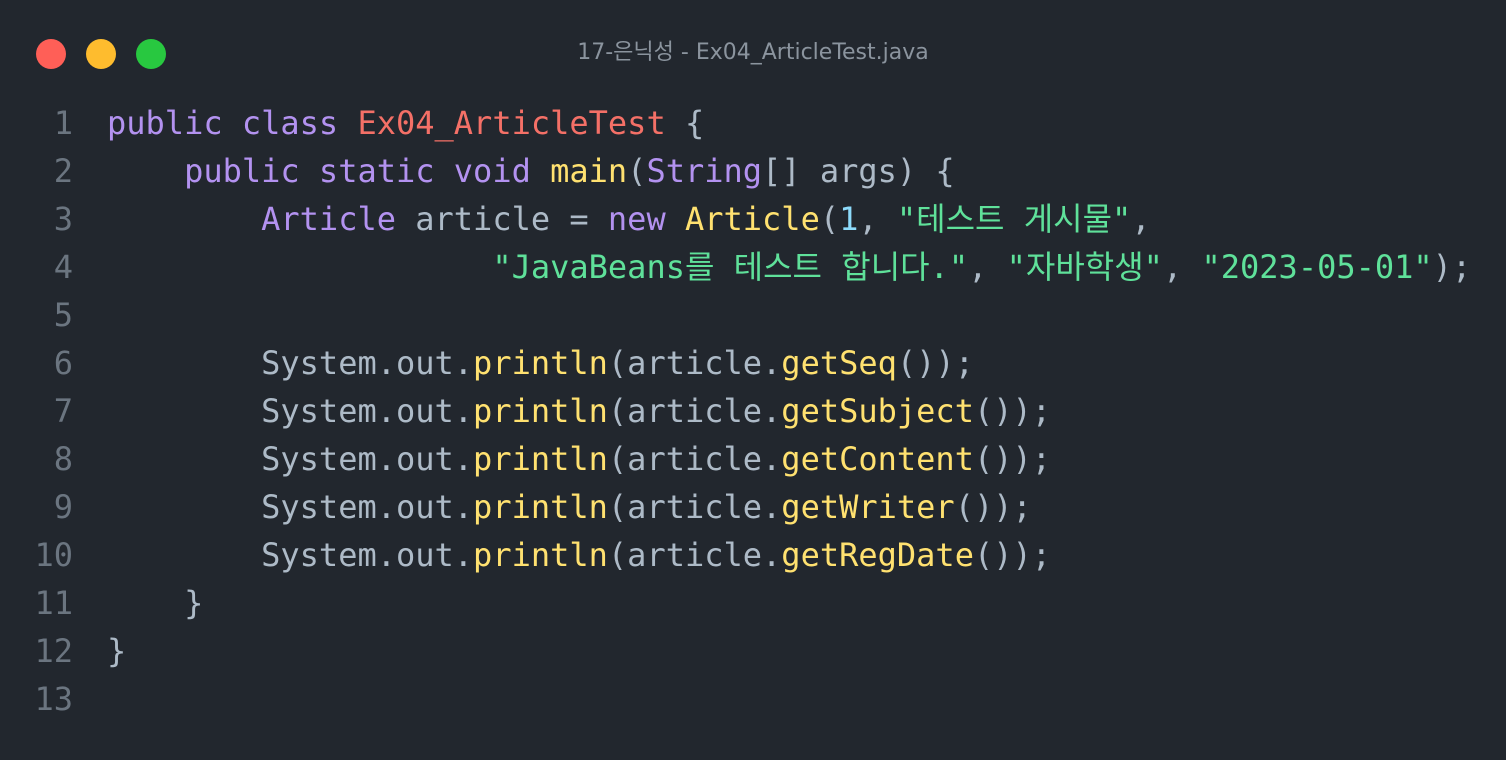 The height and width of the screenshot is (760, 1506). I want to click on window-title: 17-은닉성 - Ex04_ArticleTest.java, so click(753, 52).